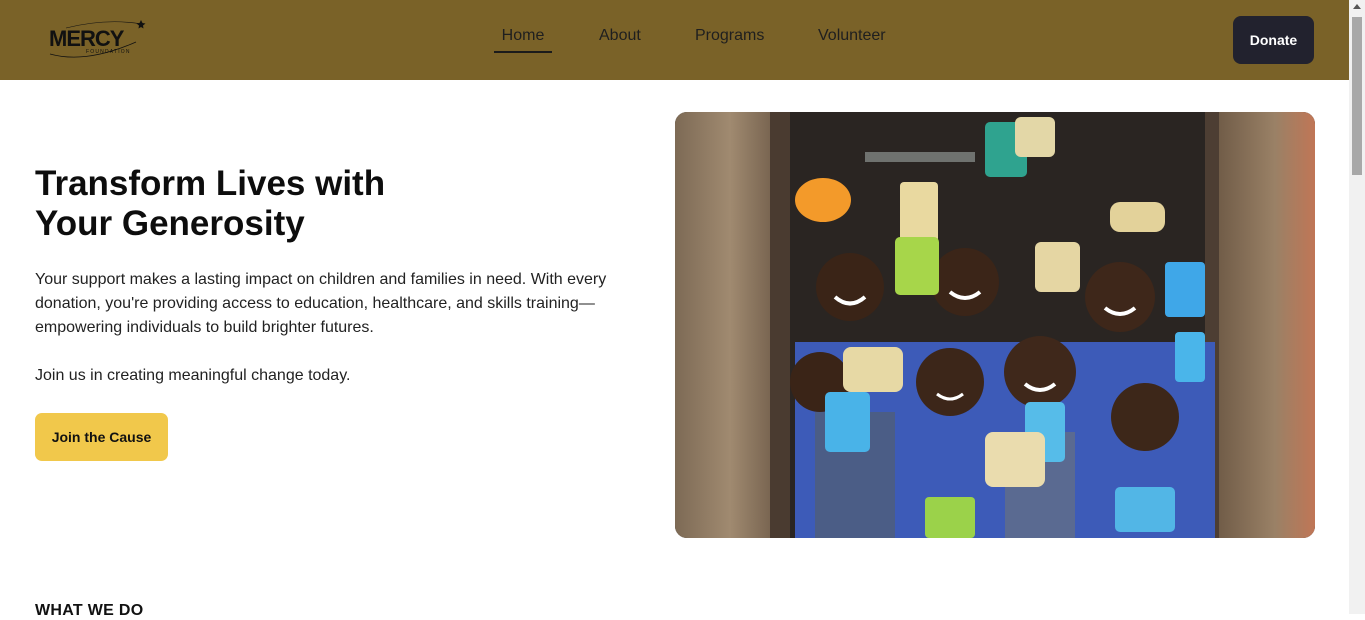  Describe the element at coordinates (1357, 307) in the screenshot. I see `page-scrollbar` at that location.